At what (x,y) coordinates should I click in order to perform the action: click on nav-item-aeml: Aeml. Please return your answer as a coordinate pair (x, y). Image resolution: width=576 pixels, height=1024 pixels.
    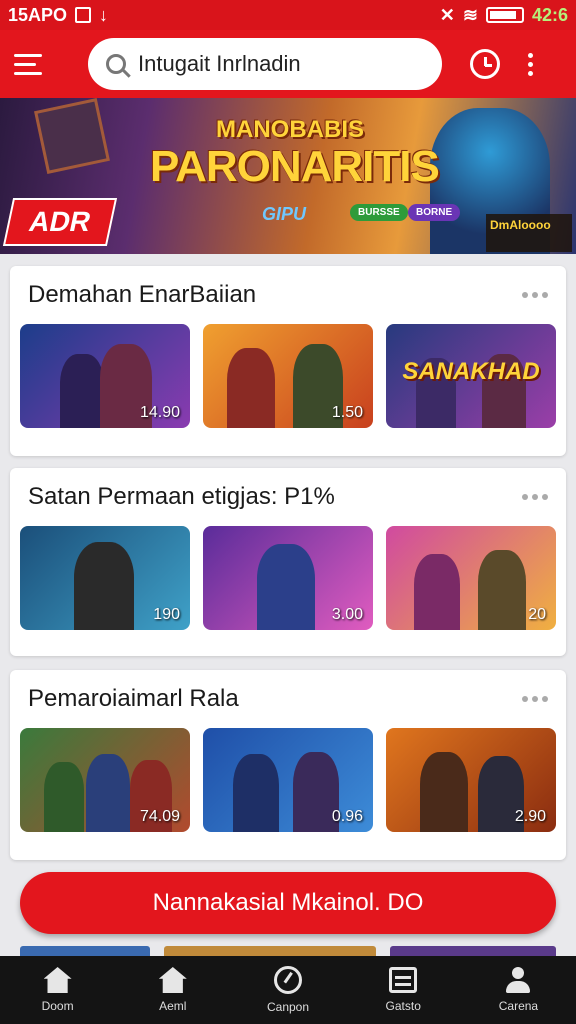
    Looking at the image, I should click on (172, 990).